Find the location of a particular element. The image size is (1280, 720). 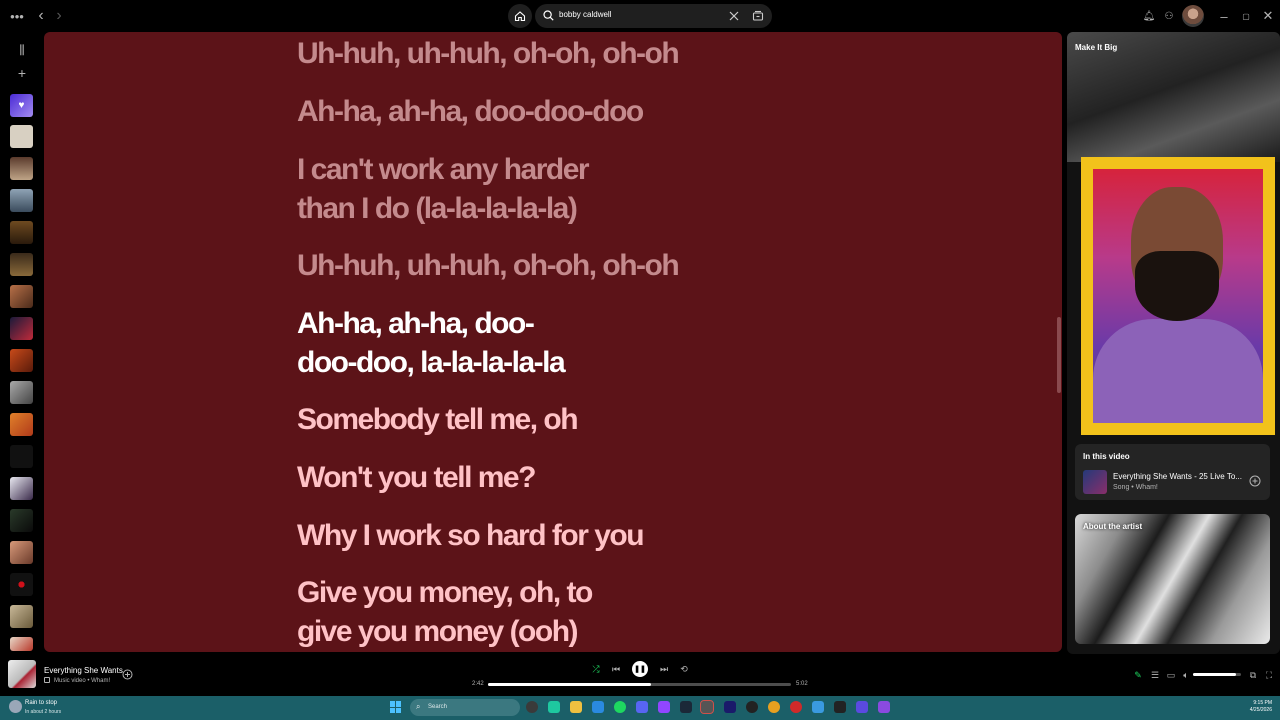

lyric-line: Ah-ha, ah-ha, doo-doo-doo is located at coordinates (470, 111).